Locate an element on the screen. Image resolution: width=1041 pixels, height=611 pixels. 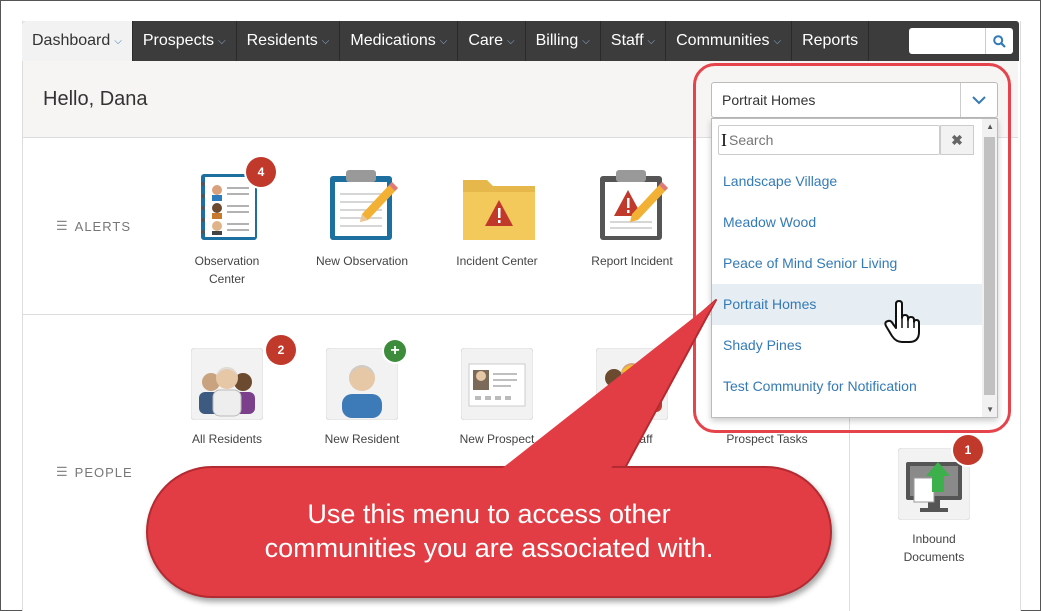
callout-line-1: Use this menu to access other is located at coordinates (489, 514).